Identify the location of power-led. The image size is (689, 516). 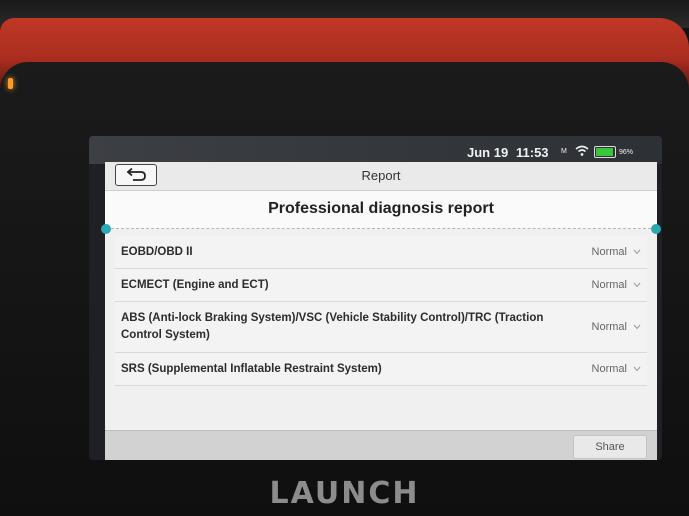
(10, 83).